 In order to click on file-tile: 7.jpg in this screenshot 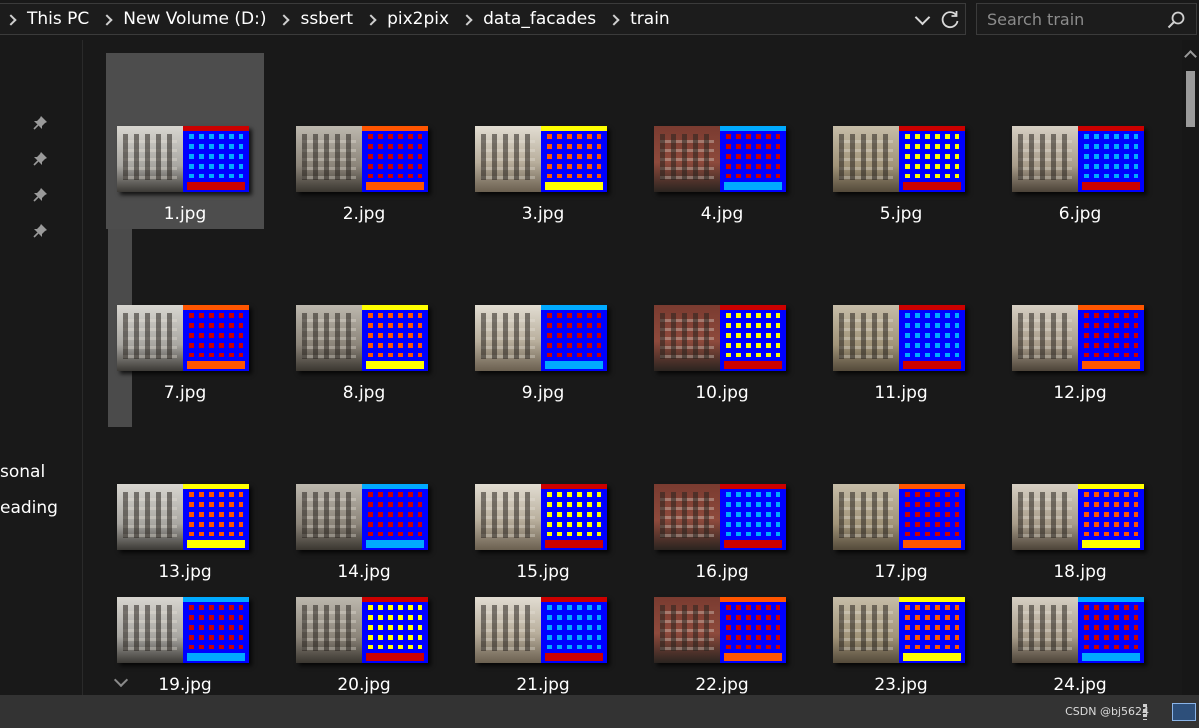, I will do `click(185, 320)`.